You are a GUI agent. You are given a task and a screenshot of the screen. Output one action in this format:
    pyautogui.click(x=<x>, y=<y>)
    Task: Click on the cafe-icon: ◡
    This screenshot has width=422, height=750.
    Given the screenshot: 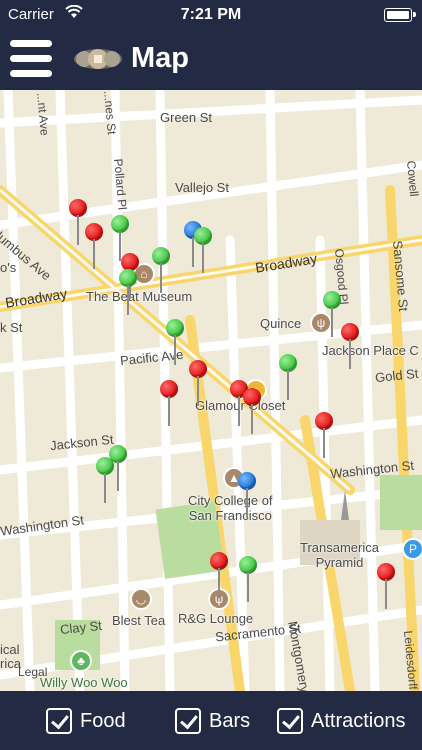 What is the action you would take?
    pyautogui.click(x=141, y=599)
    